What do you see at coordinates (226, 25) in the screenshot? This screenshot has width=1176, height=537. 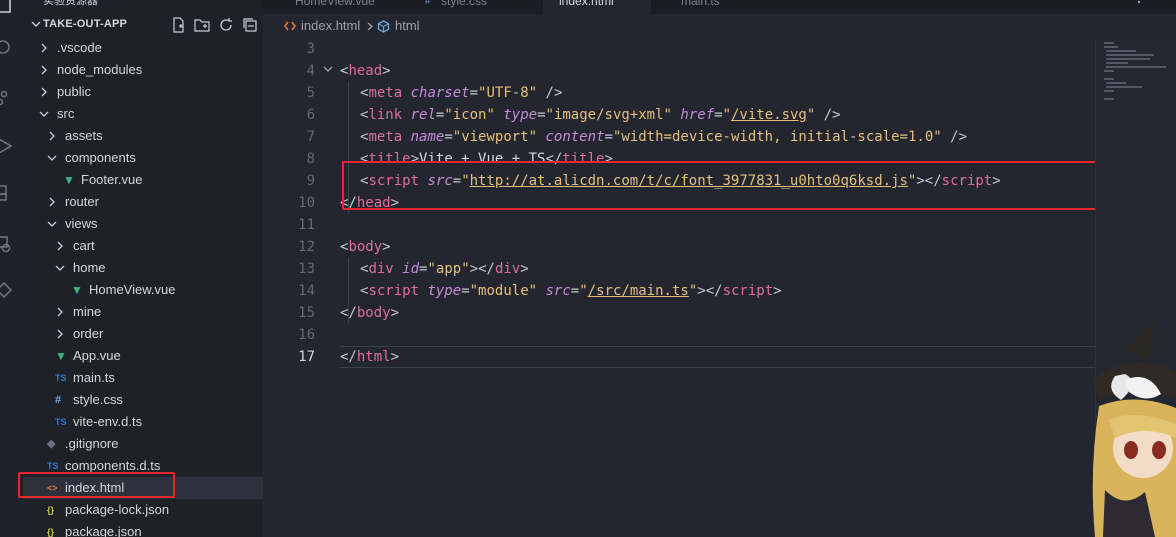 I see `refresh-icon` at bounding box center [226, 25].